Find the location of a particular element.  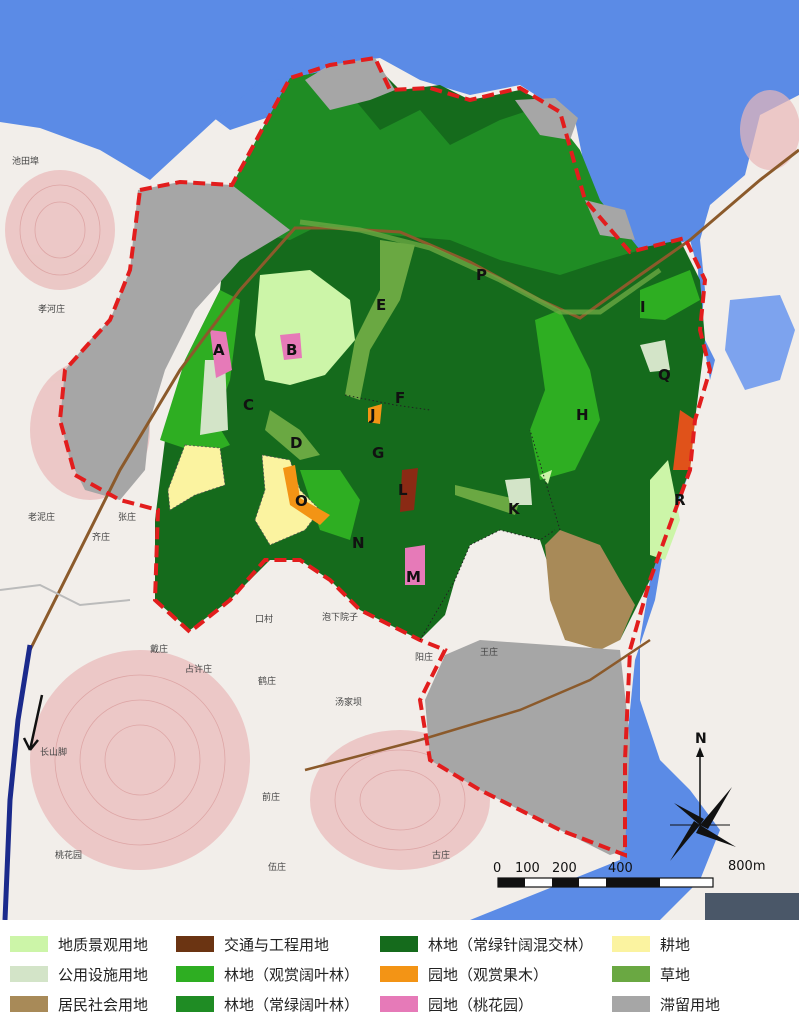

legend-item: 公用设施用地 is located at coordinates (79, 974).